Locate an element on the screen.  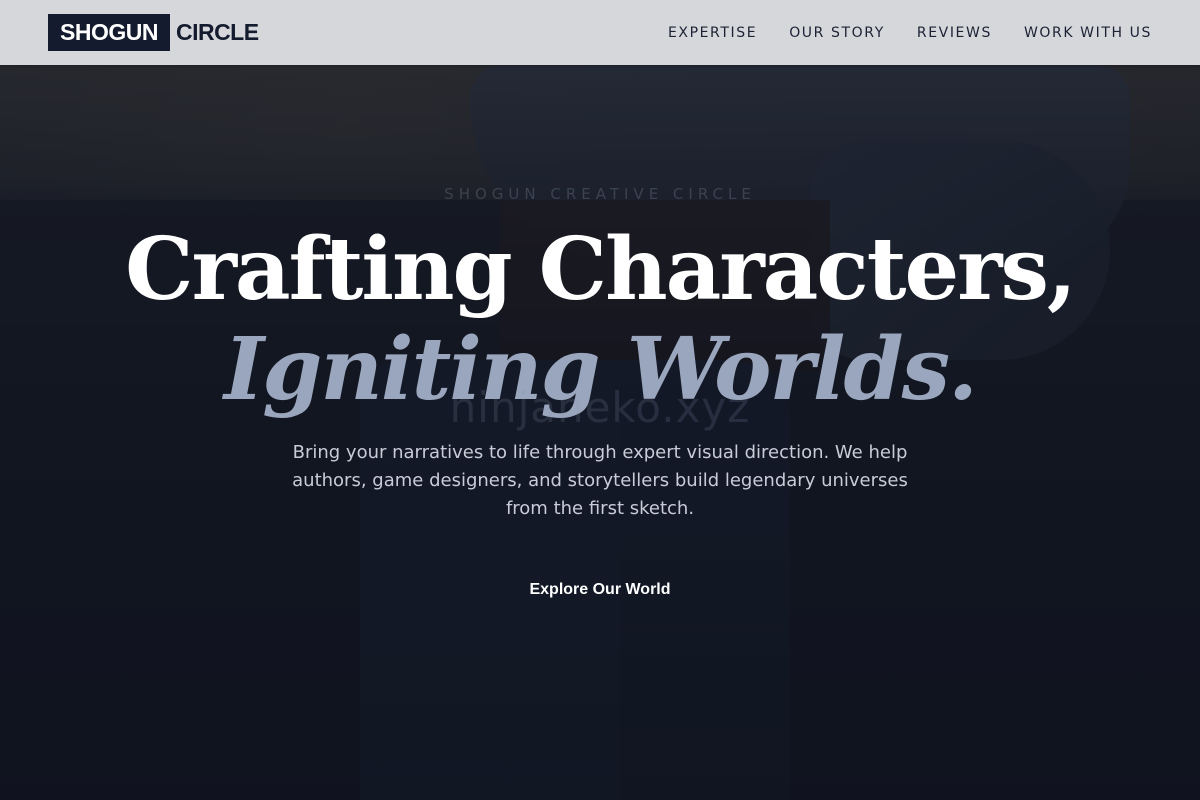
watermark-text: ninjaneko.xyz is located at coordinates (600, 407).